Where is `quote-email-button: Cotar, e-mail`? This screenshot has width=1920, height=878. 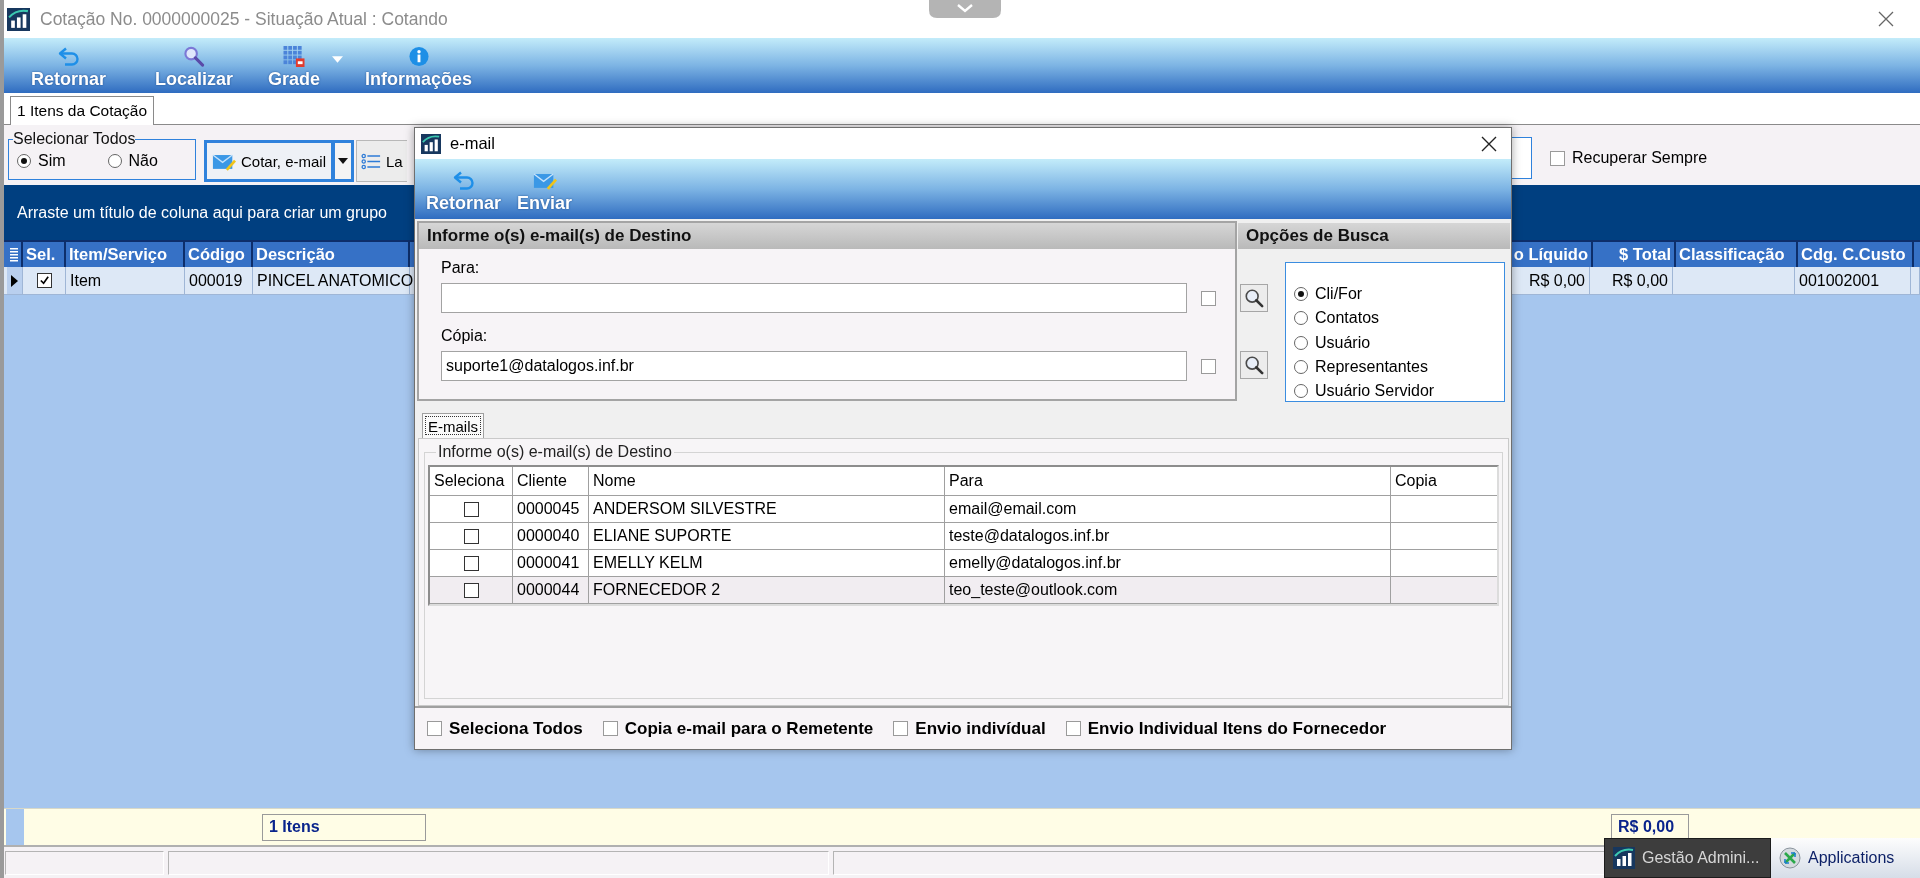
quote-email-button: Cotar, e-mail is located at coordinates (279, 161).